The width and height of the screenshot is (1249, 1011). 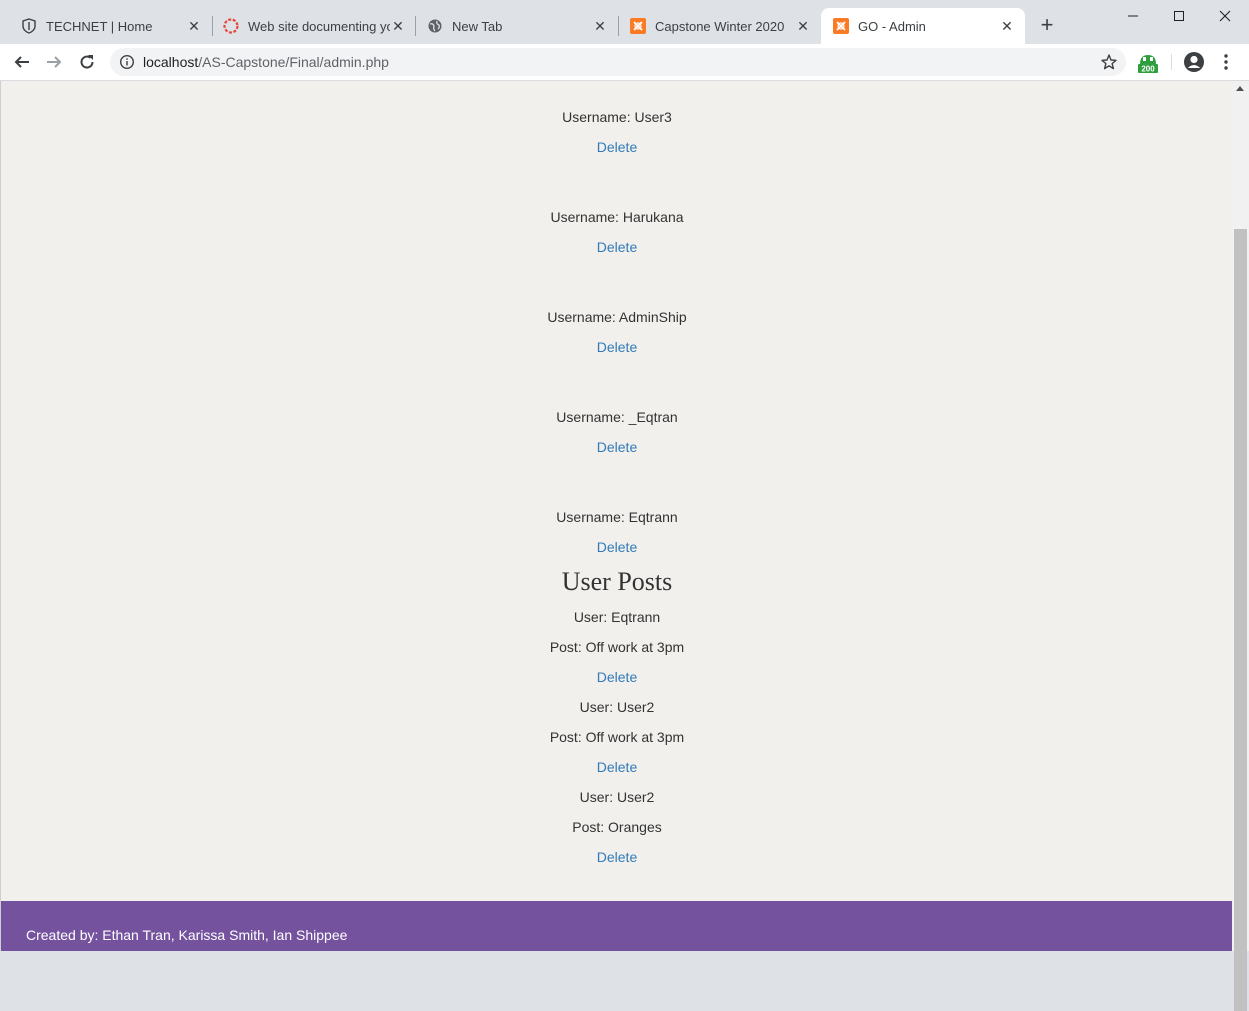 What do you see at coordinates (1133, 16) in the screenshot?
I see `minimize-icon` at bounding box center [1133, 16].